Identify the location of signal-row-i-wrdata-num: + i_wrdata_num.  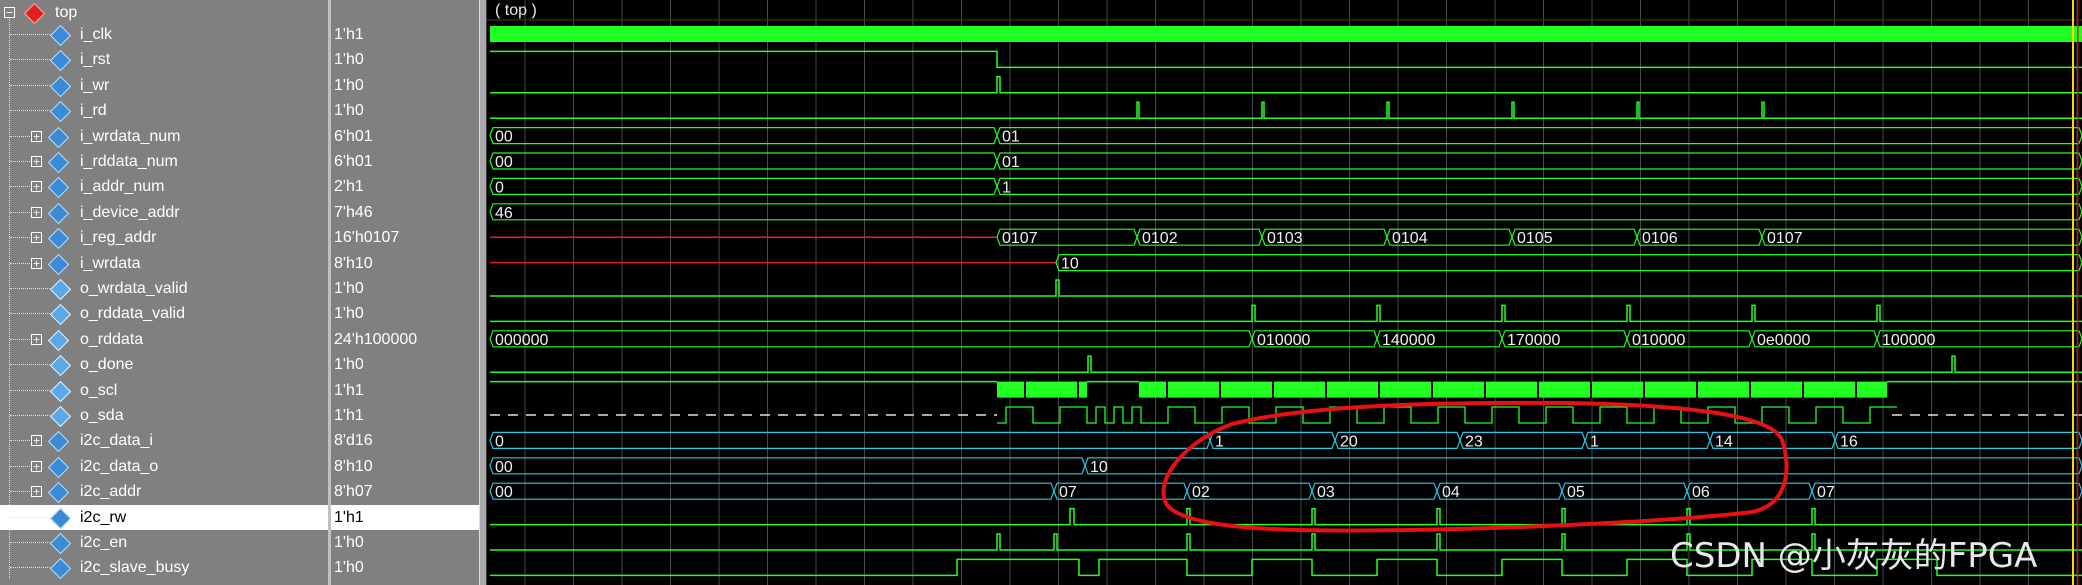
(164, 136).